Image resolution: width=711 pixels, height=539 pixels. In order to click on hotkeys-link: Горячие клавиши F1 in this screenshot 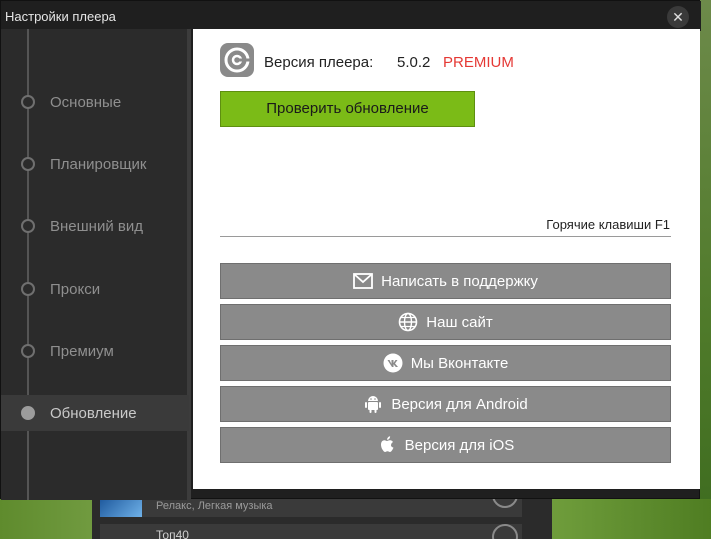, I will do `click(608, 224)`.